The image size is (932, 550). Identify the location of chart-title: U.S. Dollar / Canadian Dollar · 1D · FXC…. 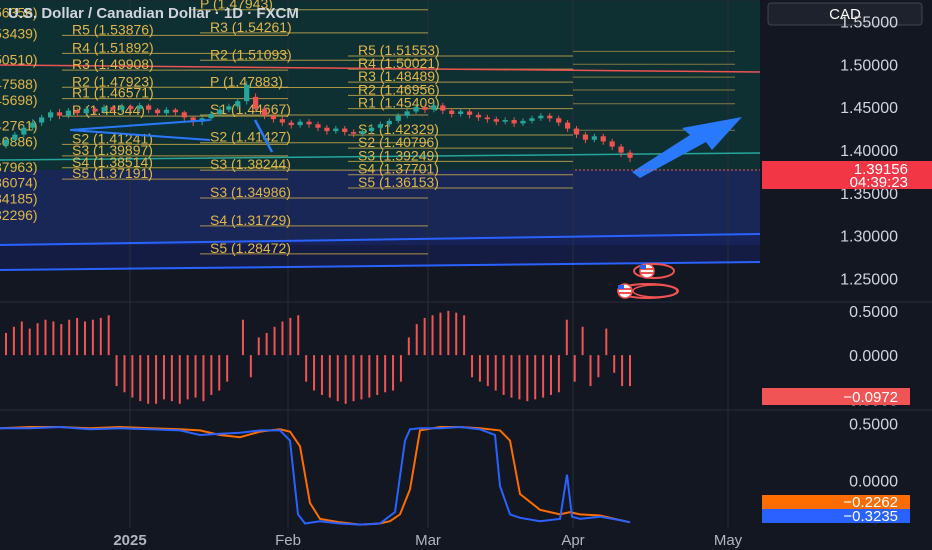
(153, 13).